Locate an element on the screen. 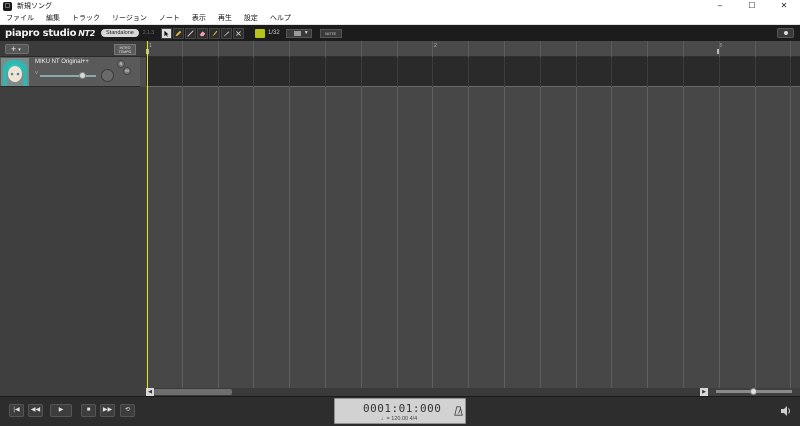 The height and width of the screenshot is (426, 800). mute-label: M is located at coordinates (127, 70).